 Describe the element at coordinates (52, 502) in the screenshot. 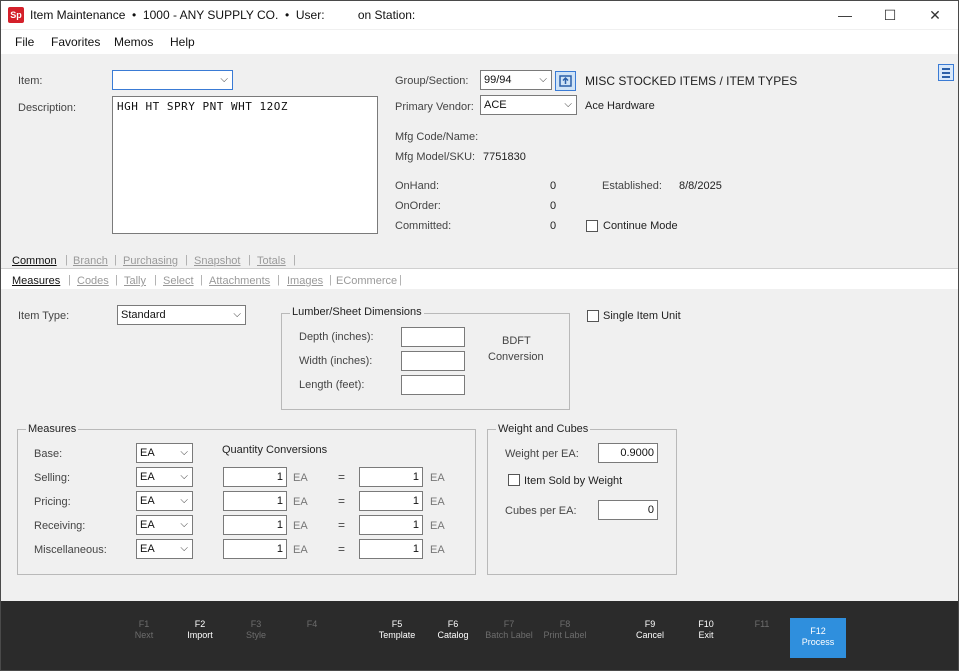

I see `pricing-label: Pricing:` at that location.